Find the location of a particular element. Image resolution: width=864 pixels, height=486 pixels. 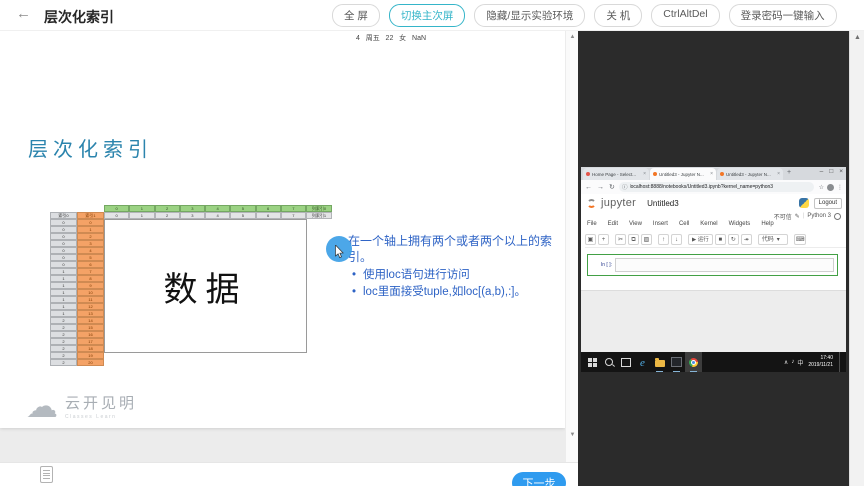

browser-tab: Home Page - Select... × is located at coordinates (616, 174).